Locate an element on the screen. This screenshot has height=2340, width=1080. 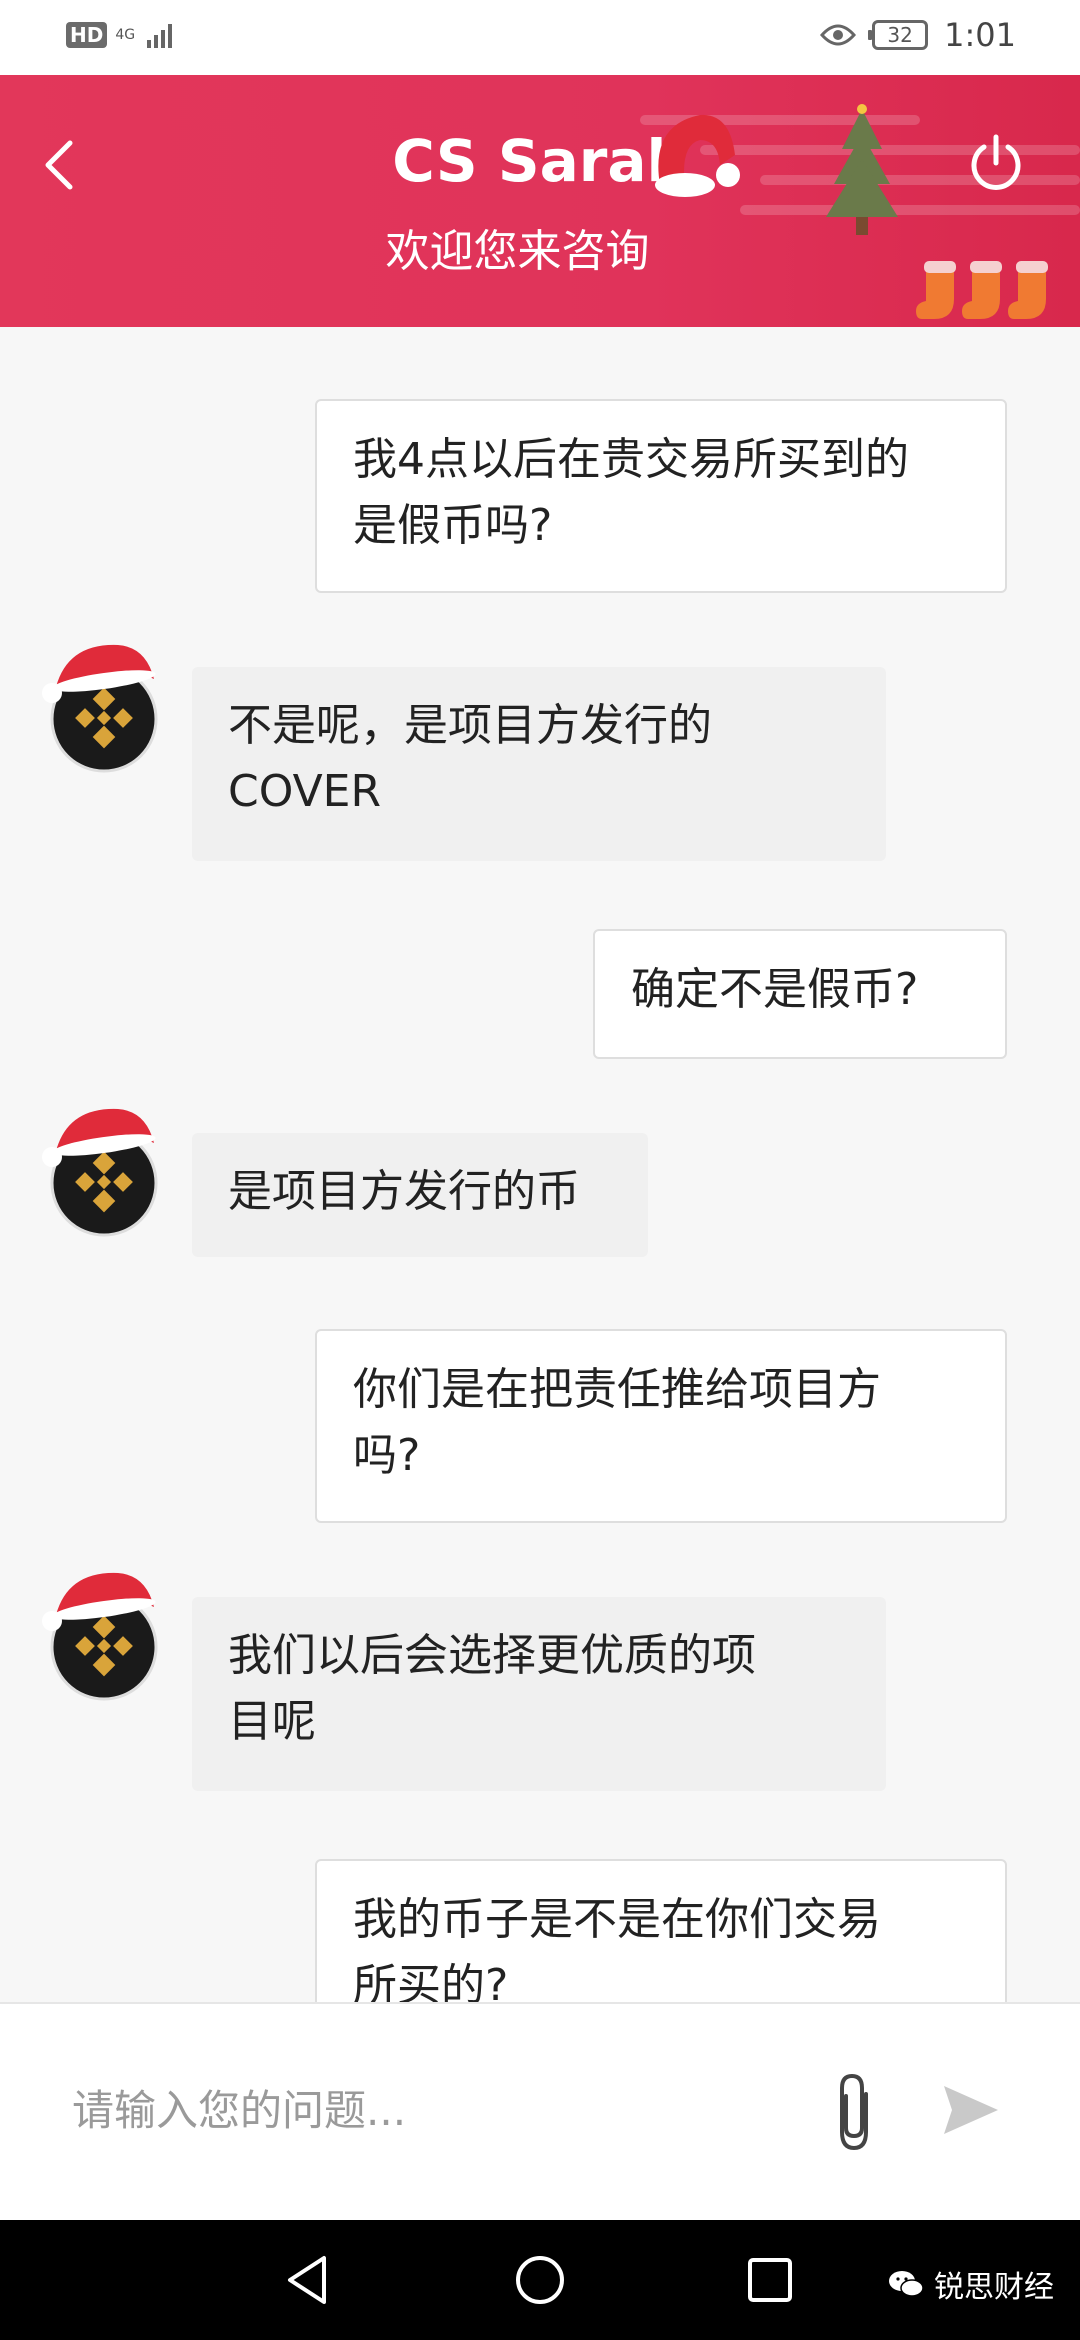
nav-home-button is located at coordinates (540, 2280).